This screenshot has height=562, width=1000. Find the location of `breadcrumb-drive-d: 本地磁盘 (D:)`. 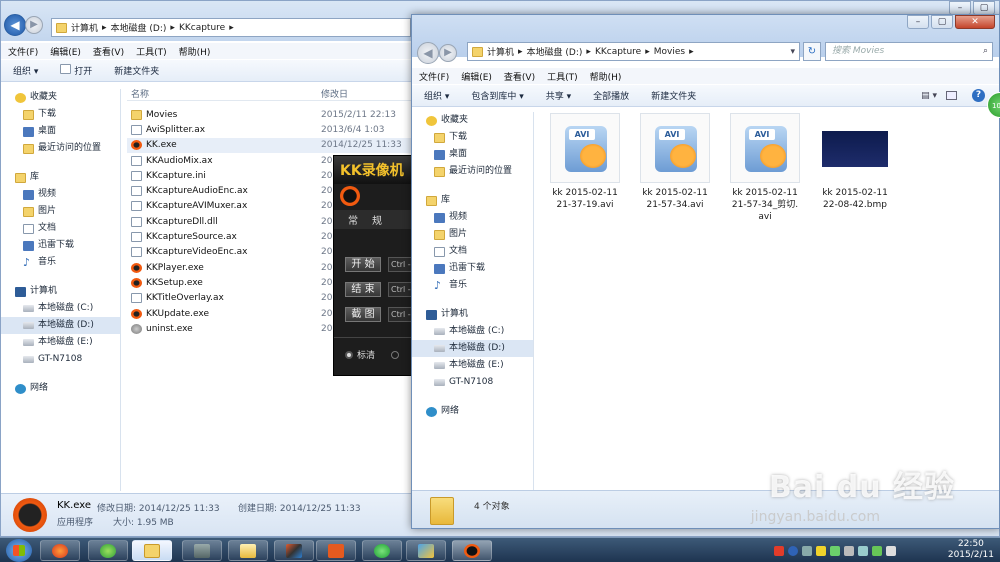

breadcrumb-drive-d: 本地磁盘 (D:) is located at coordinates (139, 27).